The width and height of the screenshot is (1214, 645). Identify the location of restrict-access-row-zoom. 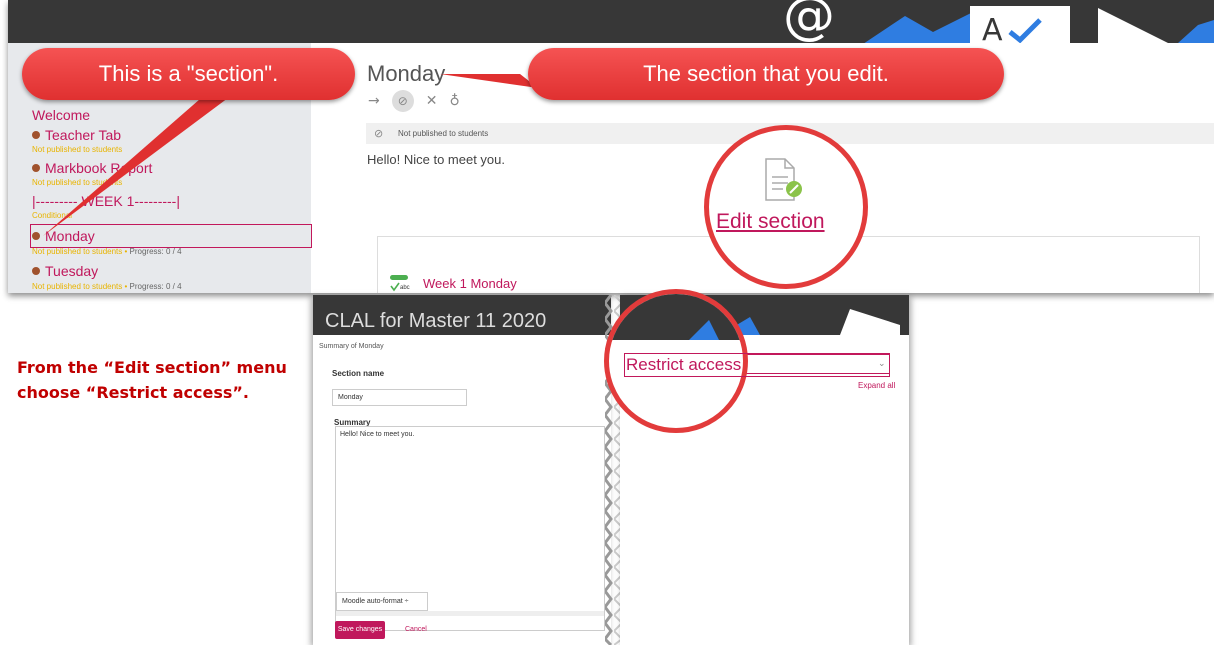
(757, 365).